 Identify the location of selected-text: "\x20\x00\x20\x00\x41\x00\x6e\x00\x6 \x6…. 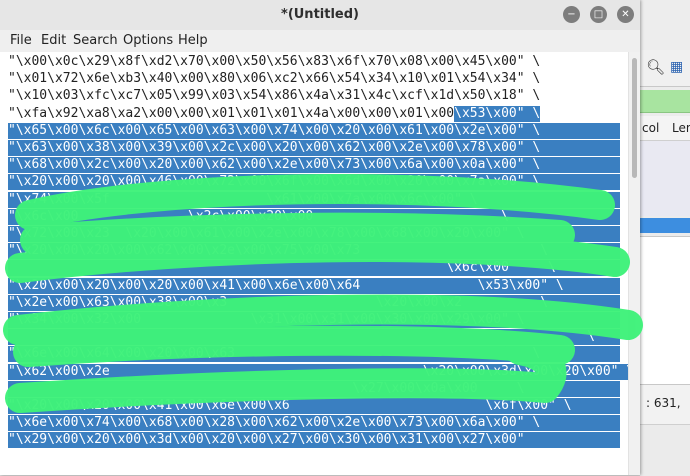
(314, 406).